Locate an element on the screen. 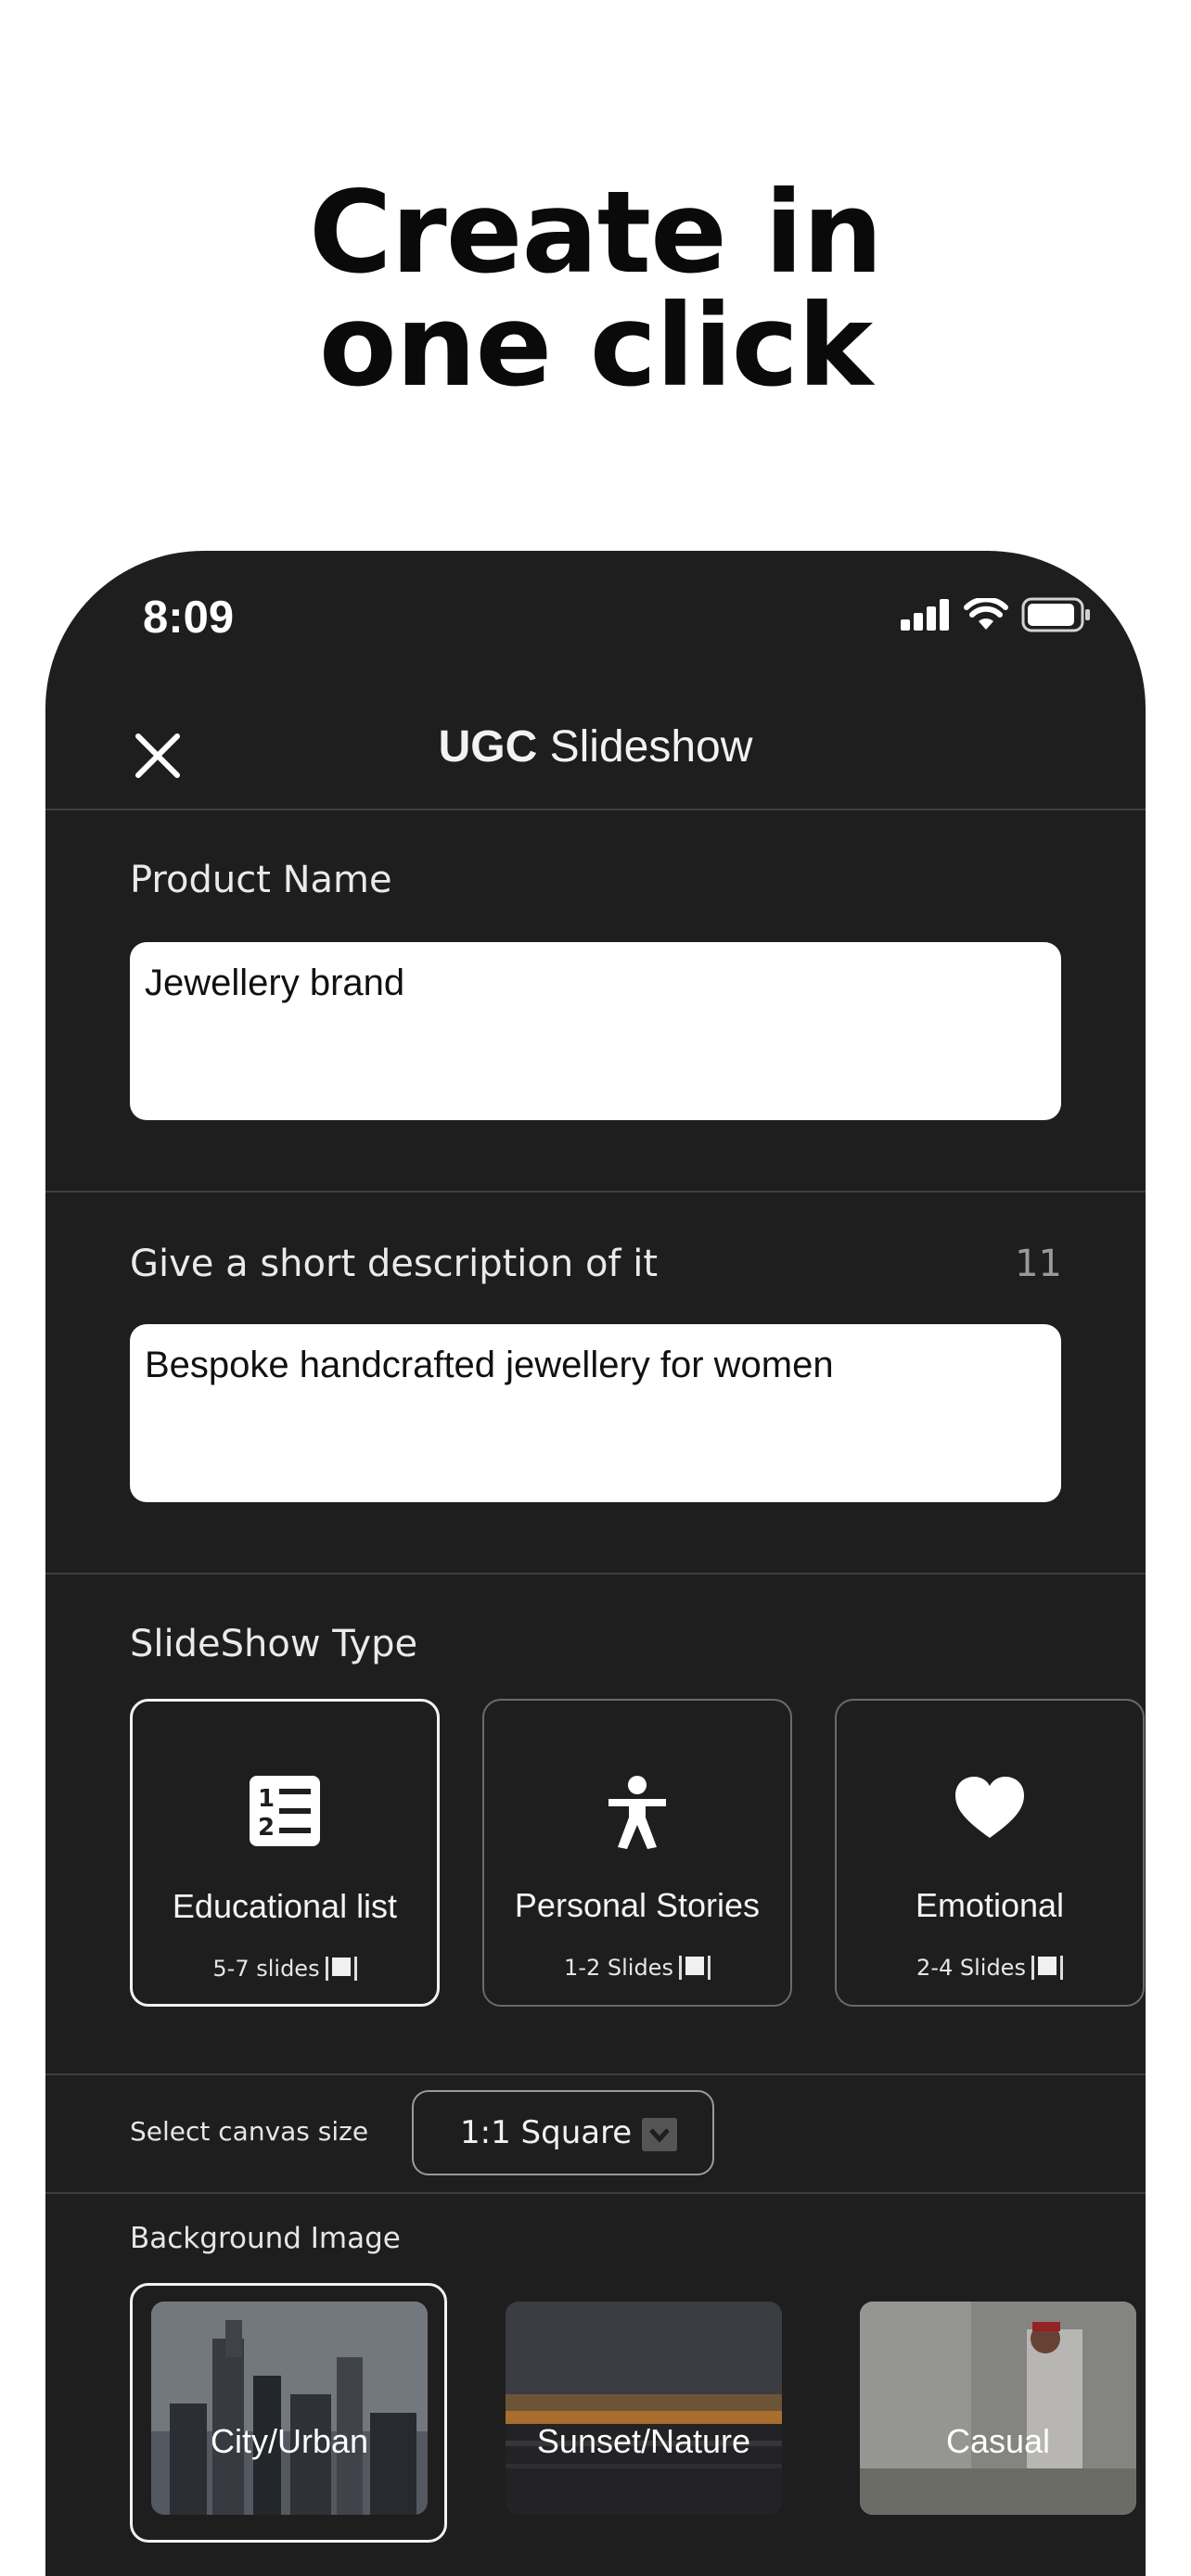  svg-text: 2 is located at coordinates (266, 1828).